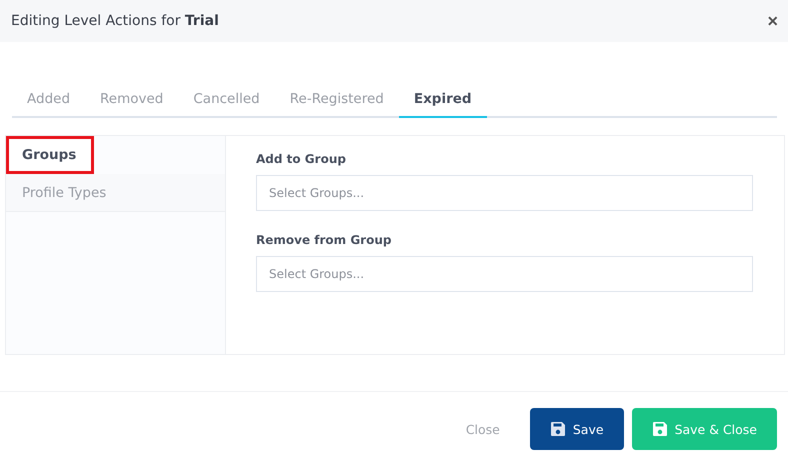 Image resolution: width=788 pixels, height=463 pixels. Describe the element at coordinates (704, 429) in the screenshot. I see `save-and-close-button: Save & Close` at that location.